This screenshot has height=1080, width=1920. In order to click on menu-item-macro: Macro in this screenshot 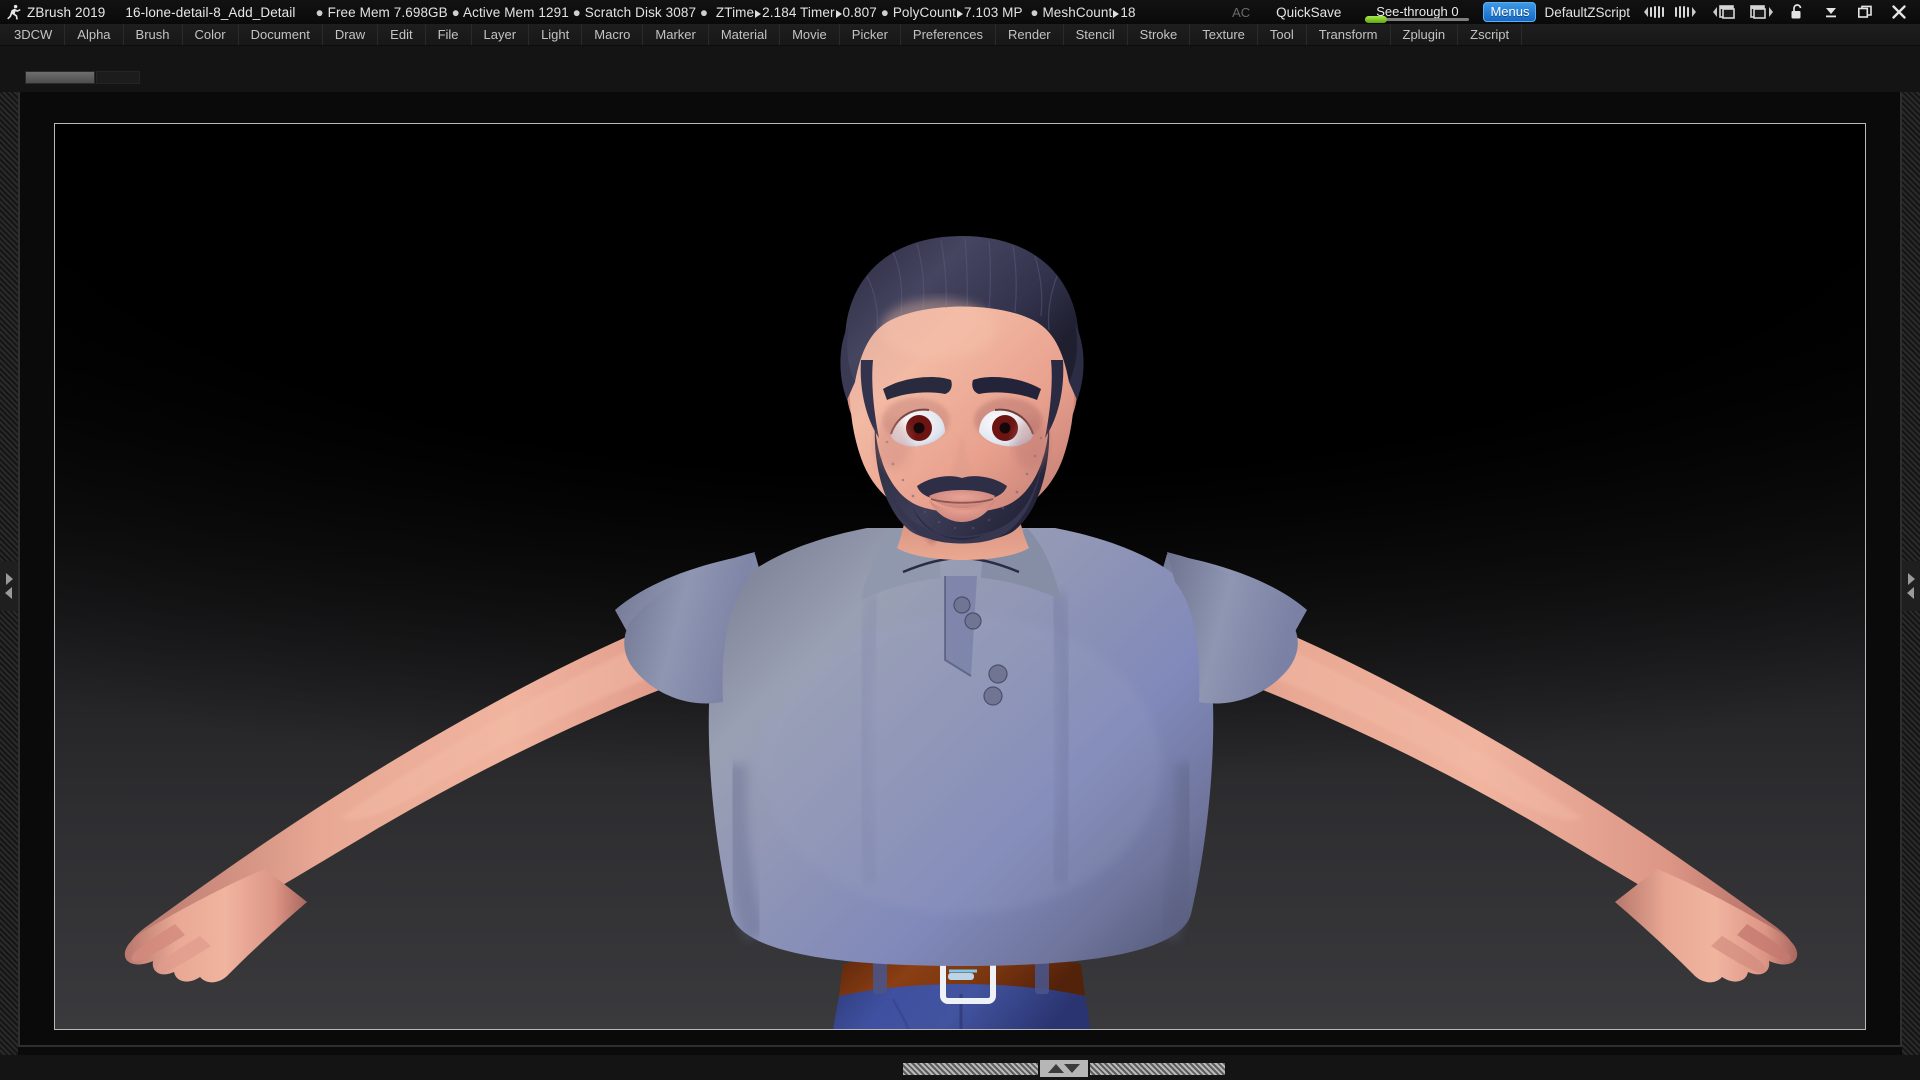, I will do `click(613, 34)`.